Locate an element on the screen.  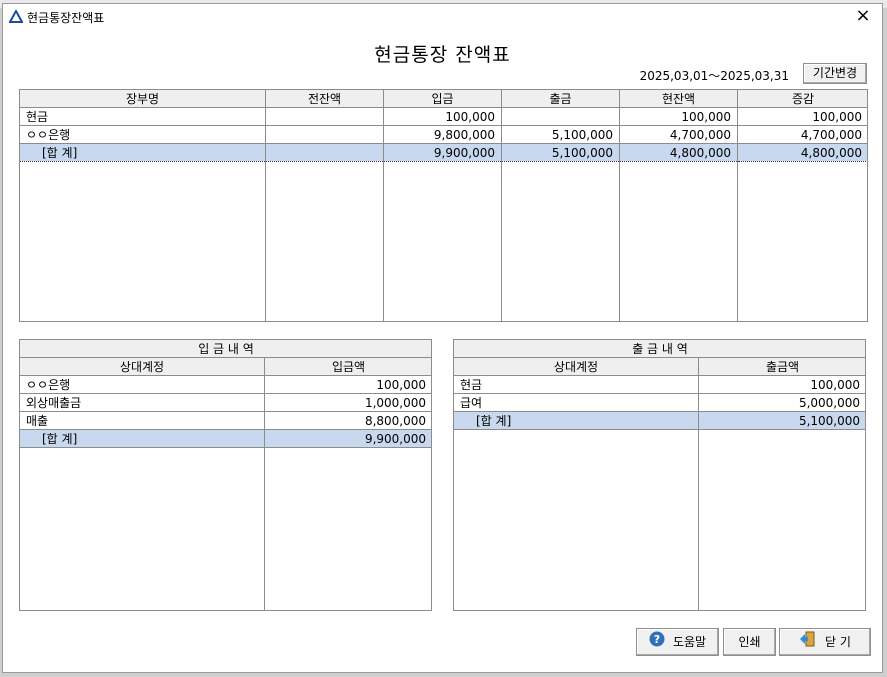
withdrawal-amount: 100,000 is located at coordinates (781, 384).